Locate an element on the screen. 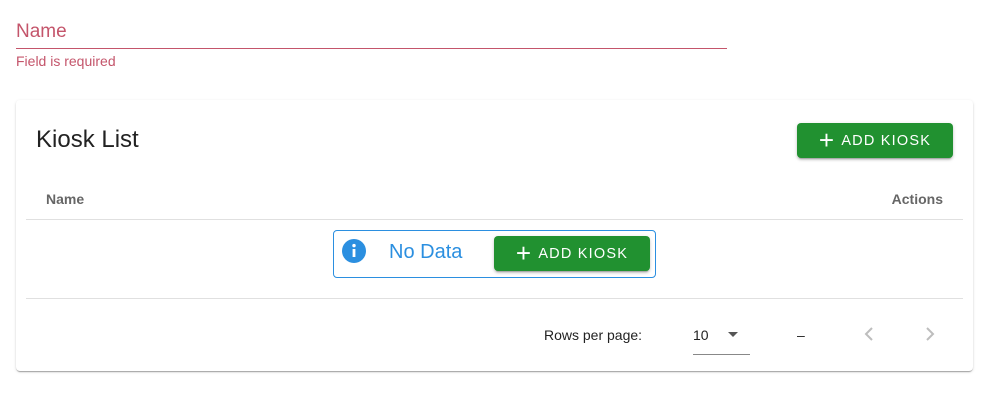  name-input-wrapper: Name is located at coordinates (373, 33).